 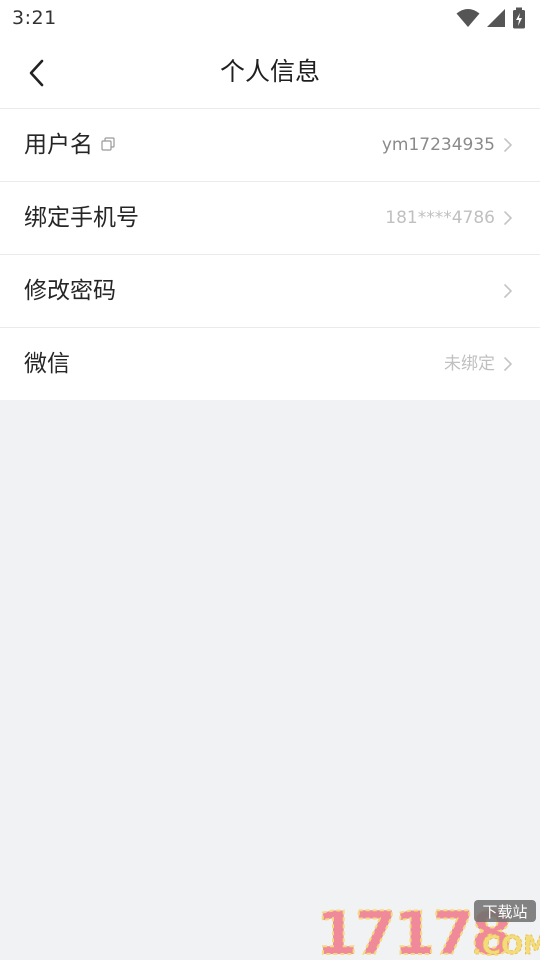 I want to click on username-label: 用户名, so click(x=58, y=145).